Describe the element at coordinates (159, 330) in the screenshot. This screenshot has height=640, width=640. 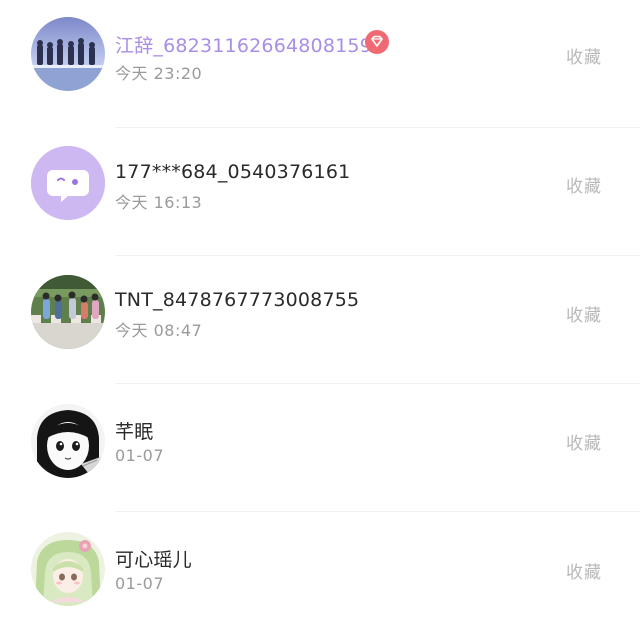
I see `timestamp: 今天 08:47` at that location.